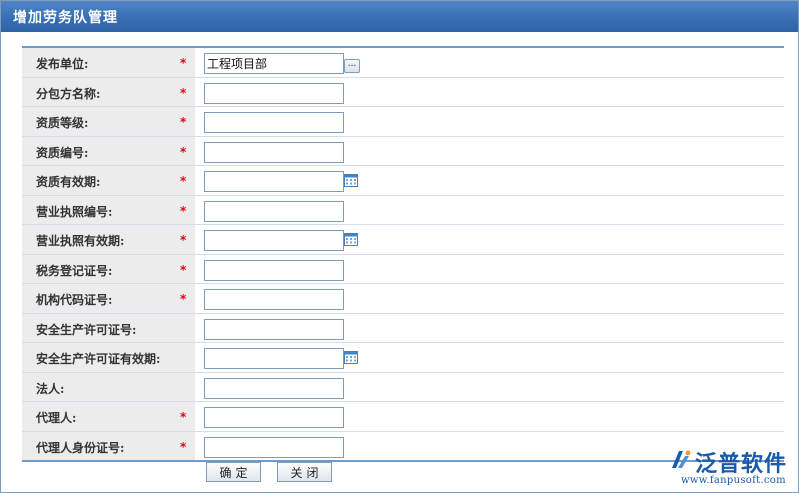 The image size is (799, 493). Describe the element at coordinates (403, 210) in the screenshot. I see `form-row: 营业执照编号: *` at that location.